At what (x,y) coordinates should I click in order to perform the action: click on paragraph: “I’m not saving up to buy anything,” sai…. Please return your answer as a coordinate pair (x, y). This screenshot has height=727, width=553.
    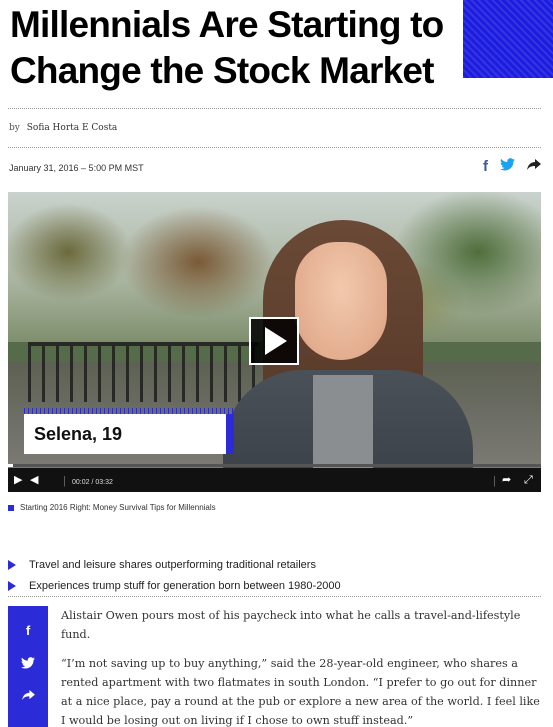
    Looking at the image, I should click on (300, 692).